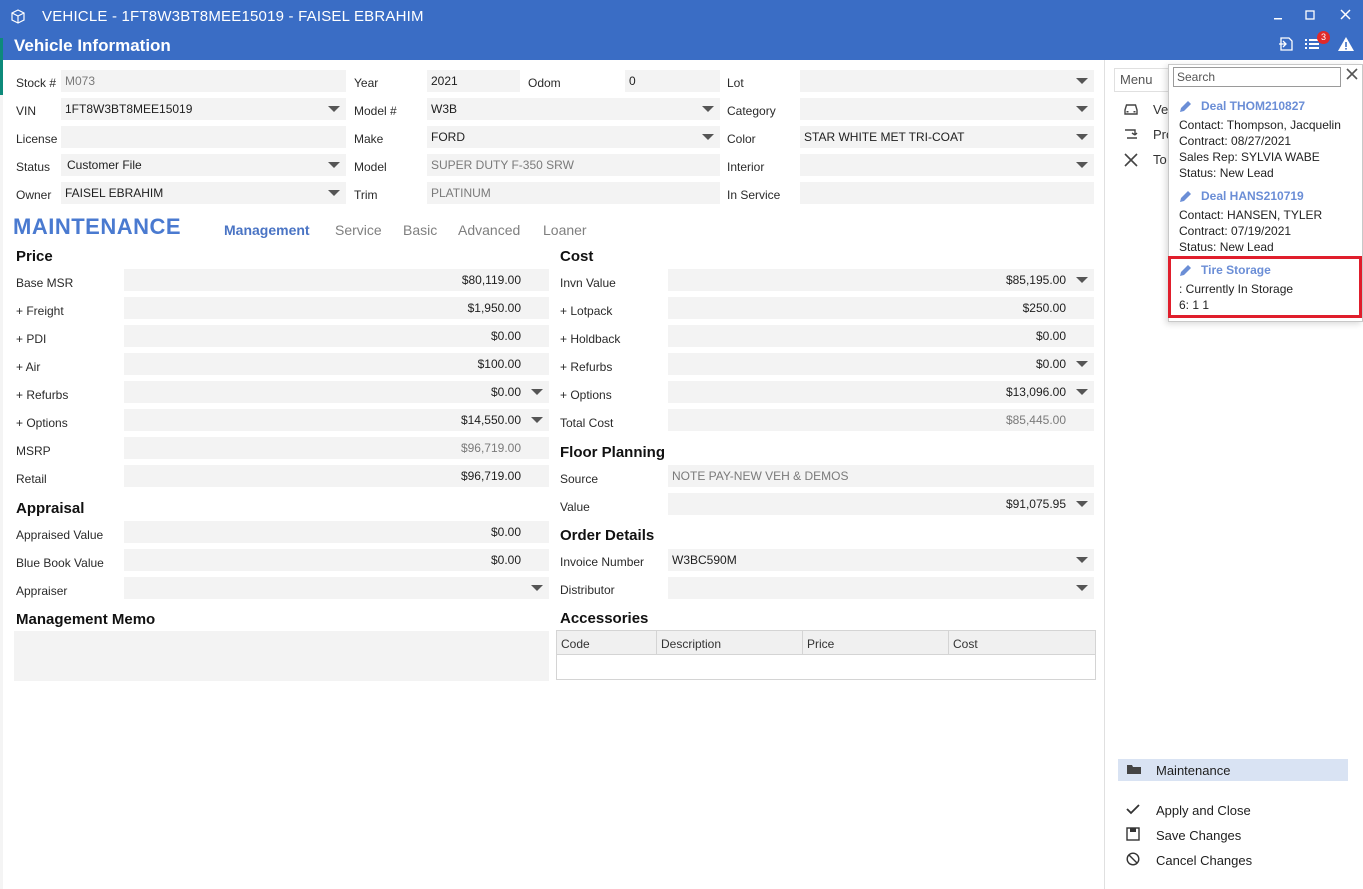 The width and height of the screenshot is (1363, 889). I want to click on cost-refurbs-select: $0.00, so click(881, 364).